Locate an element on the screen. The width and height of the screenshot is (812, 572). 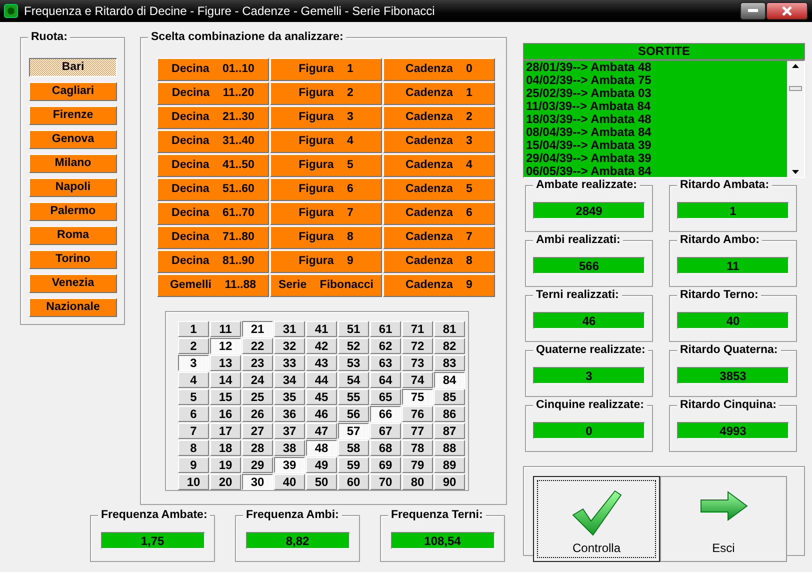
scroll-up-icon is located at coordinates (795, 66).